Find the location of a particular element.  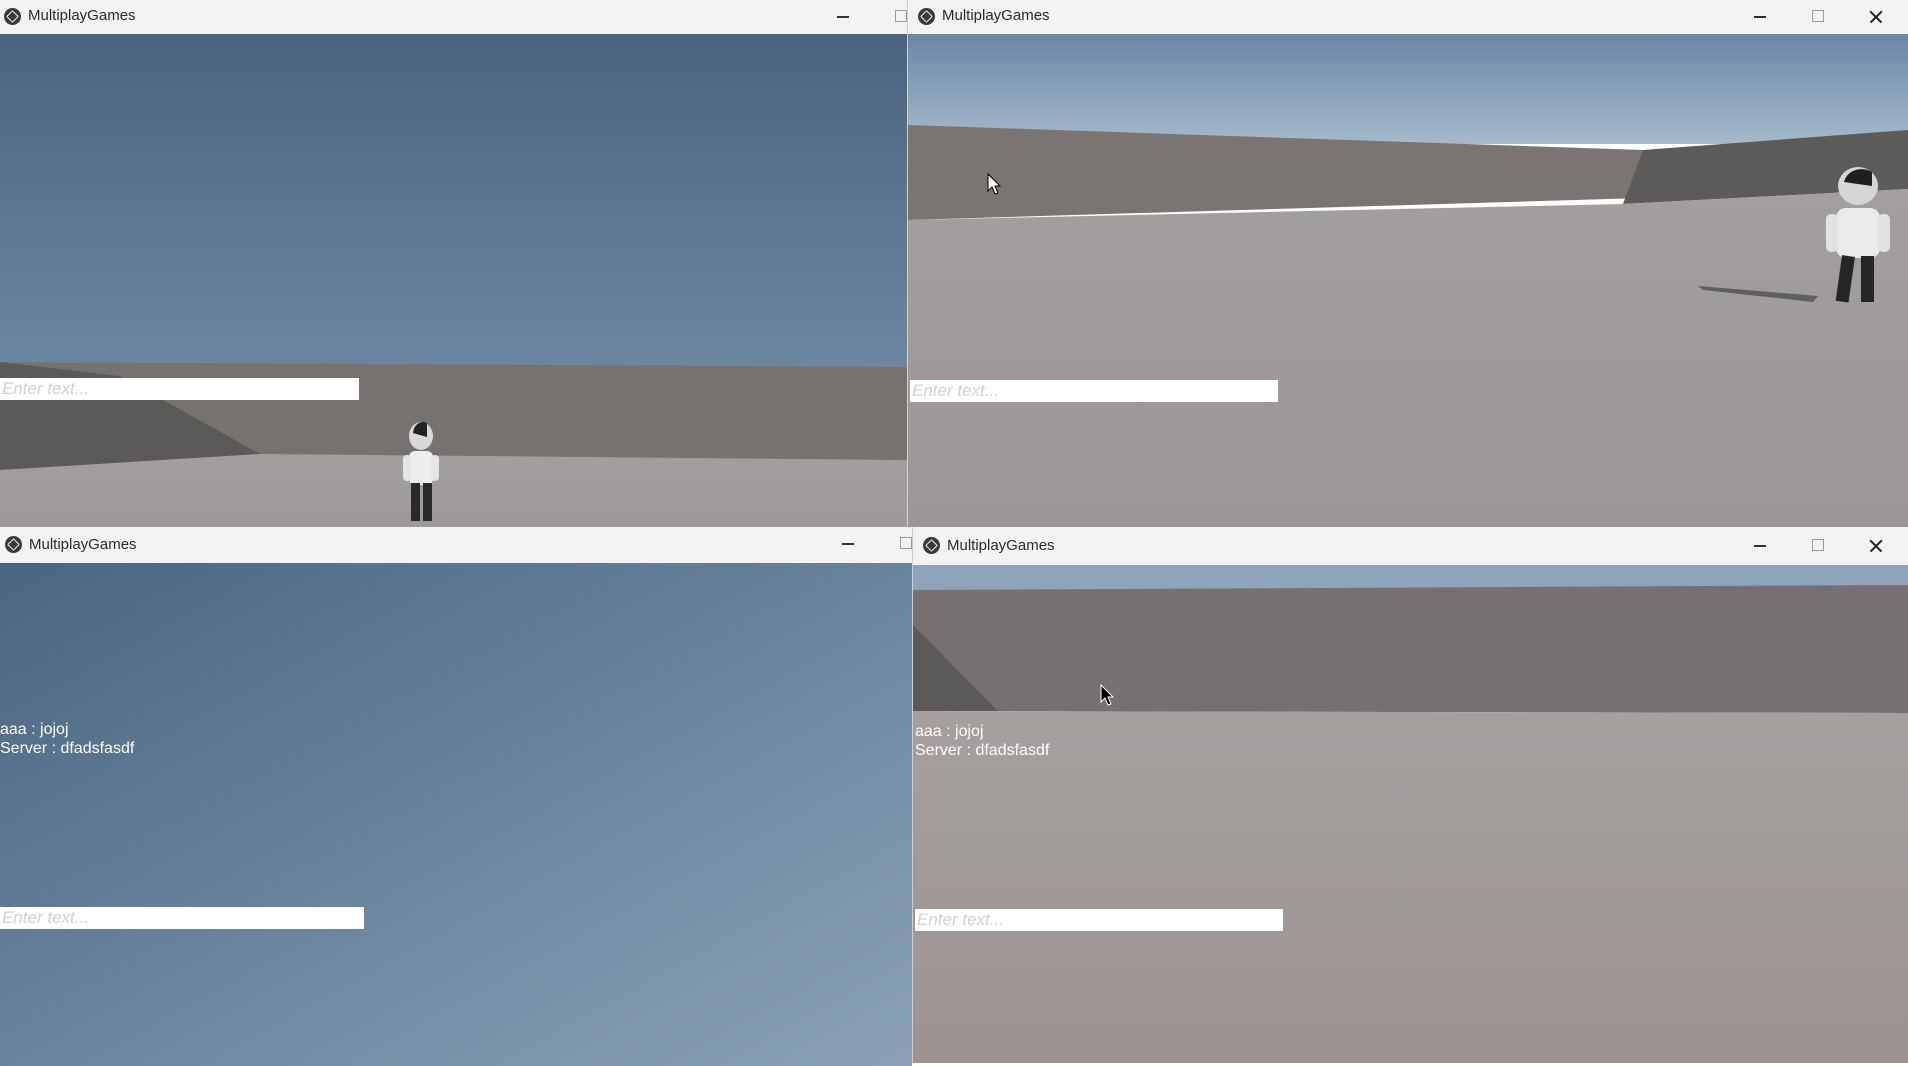

sky is located at coordinates (1408, 89).